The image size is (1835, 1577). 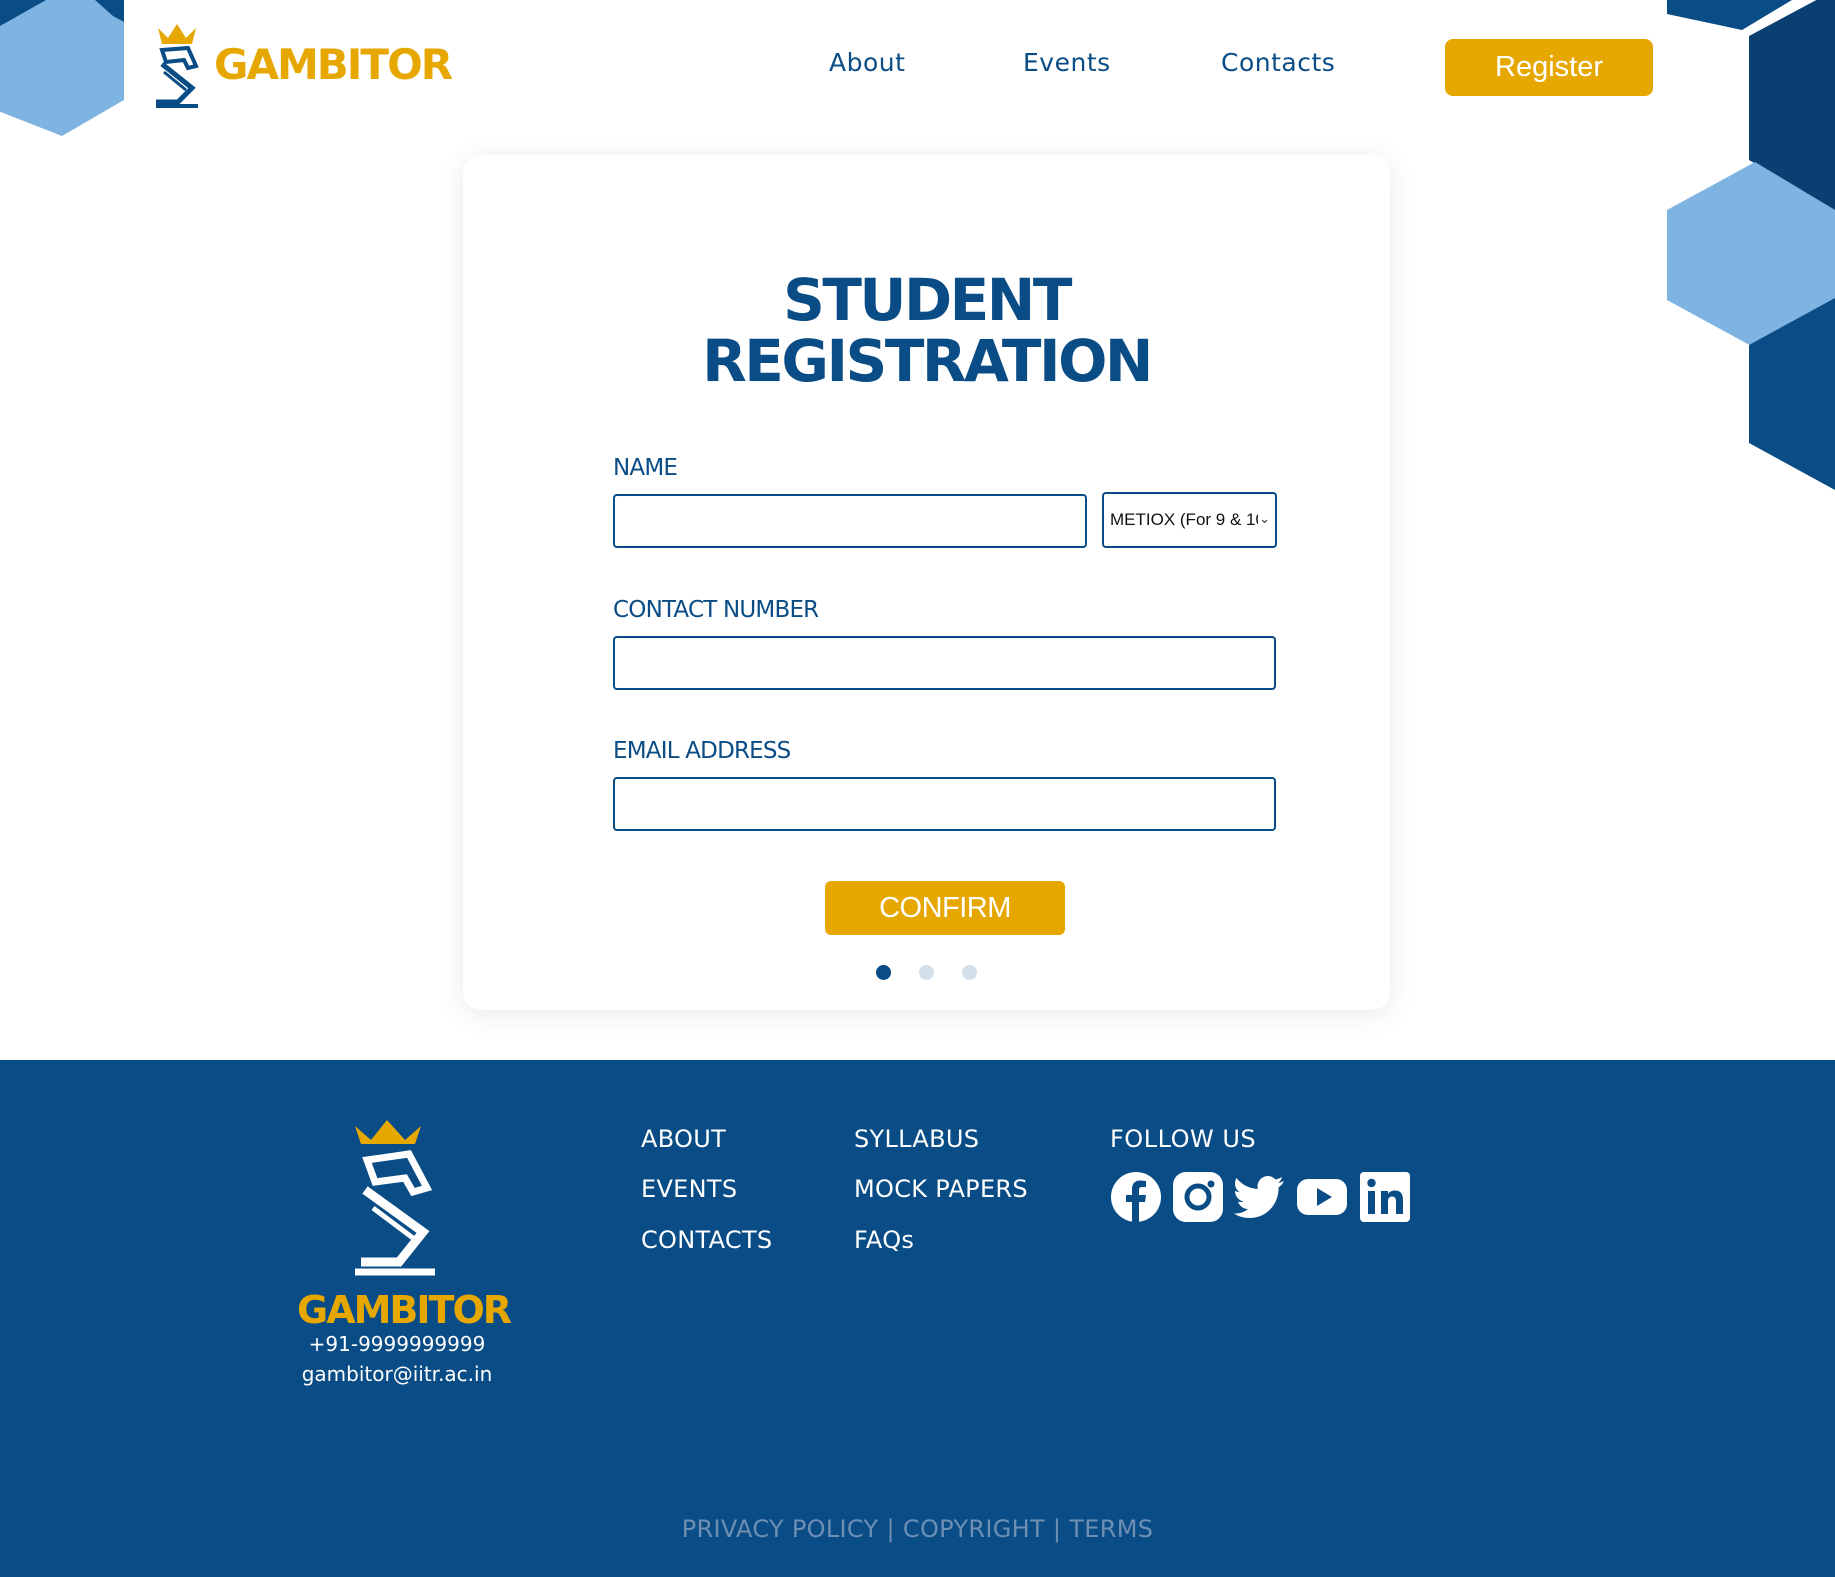 What do you see at coordinates (927, 361) in the screenshot?
I see `form-title-line-2: REGISTRATION` at bounding box center [927, 361].